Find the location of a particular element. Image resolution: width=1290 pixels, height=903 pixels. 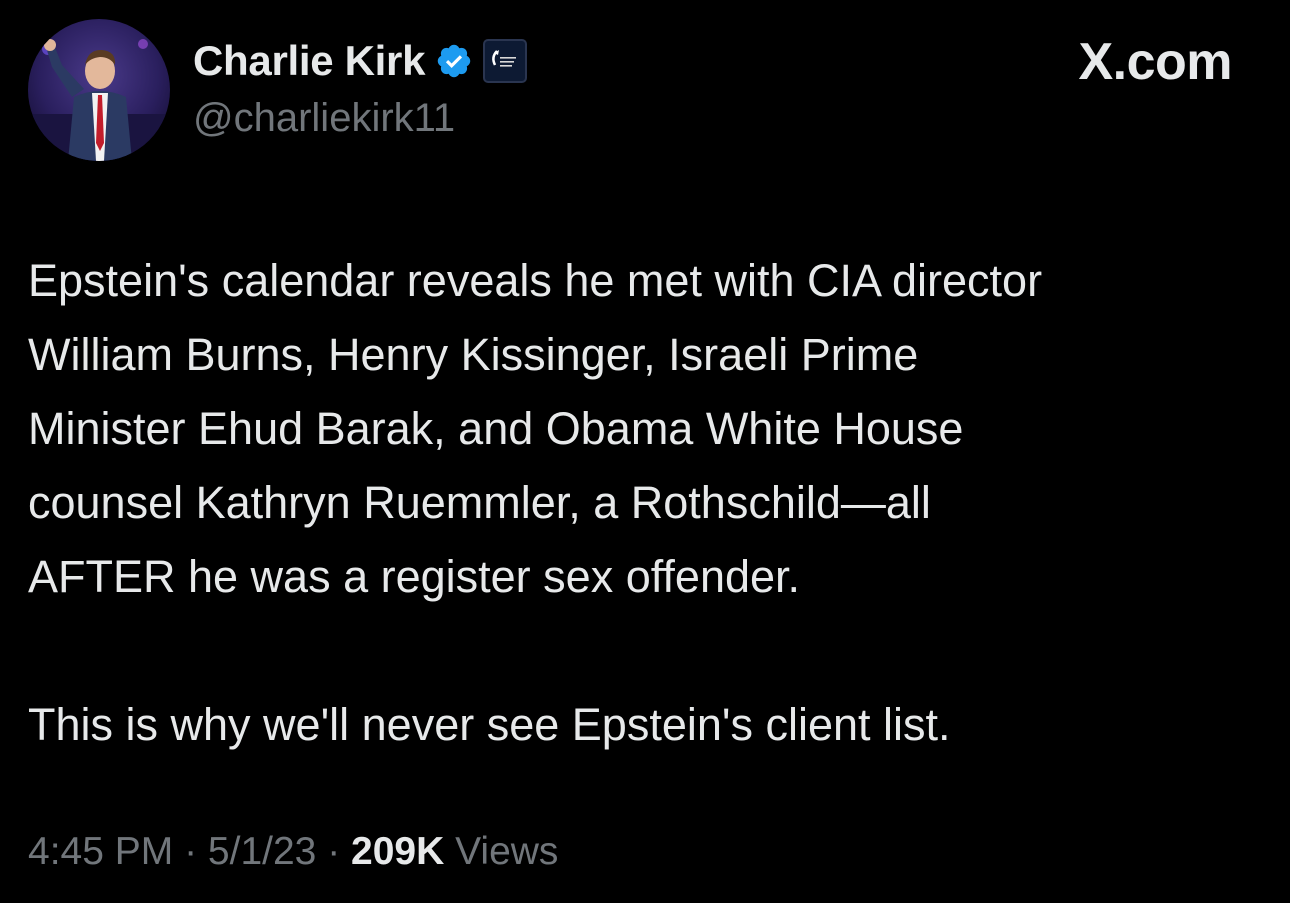

author-handle: @charliekirk11 is located at coordinates (324, 118).